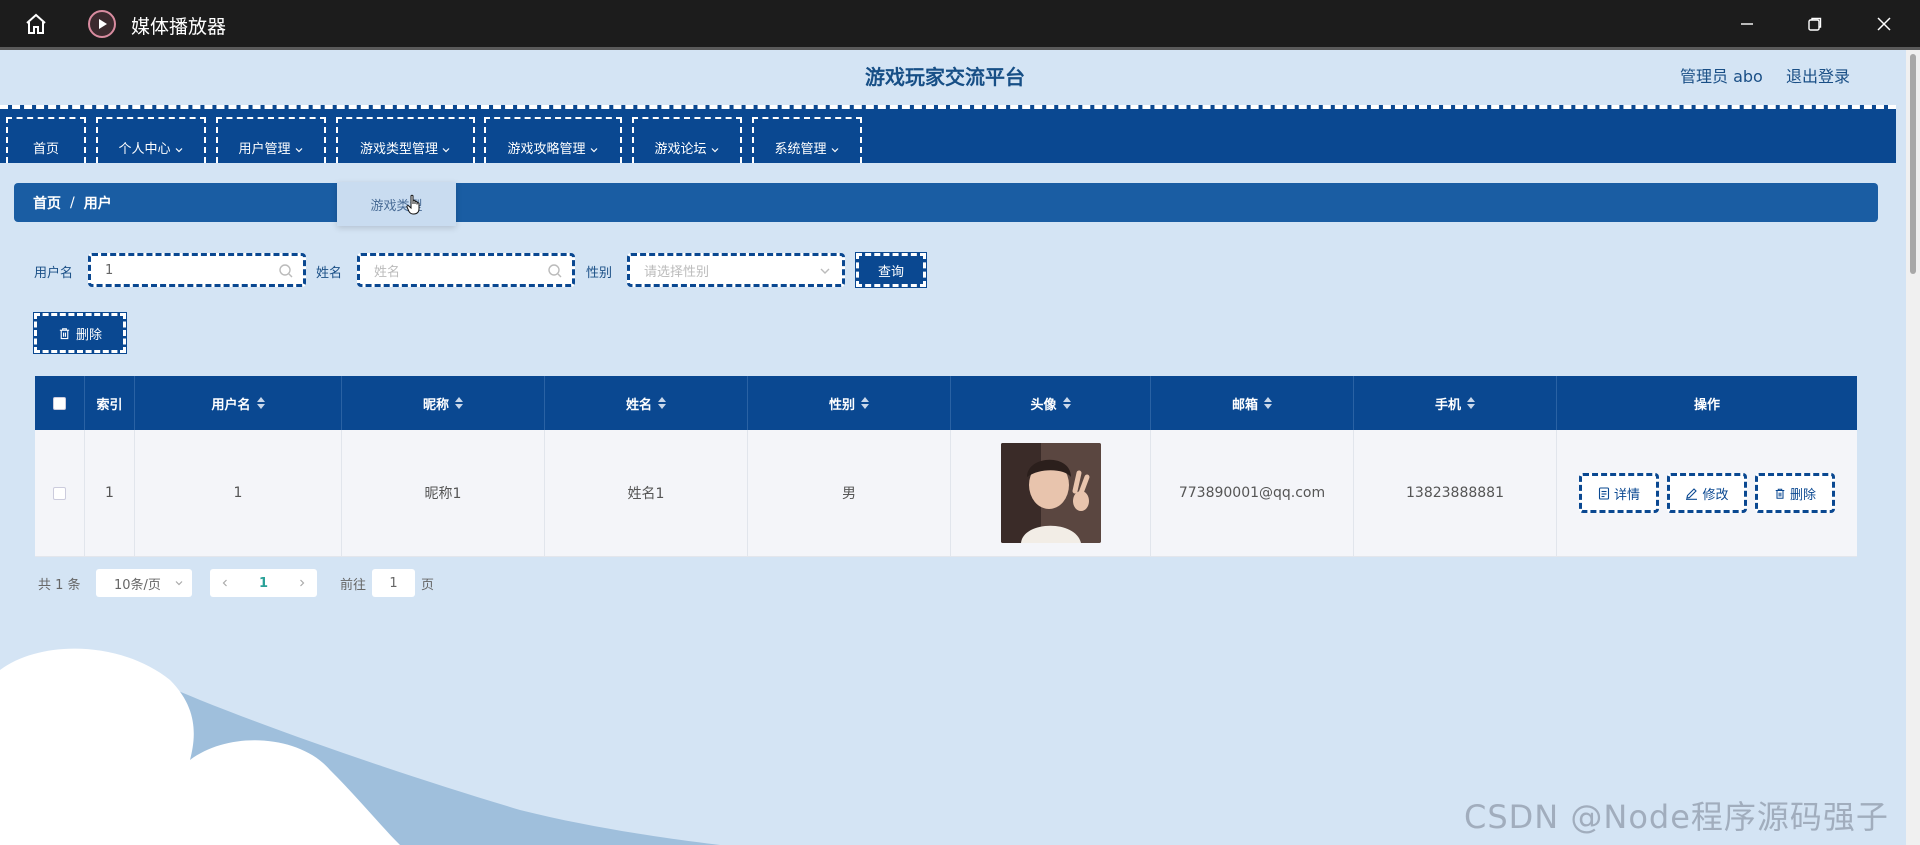 The height and width of the screenshot is (845, 1920). I want to click on page-suffix: 页, so click(428, 585).